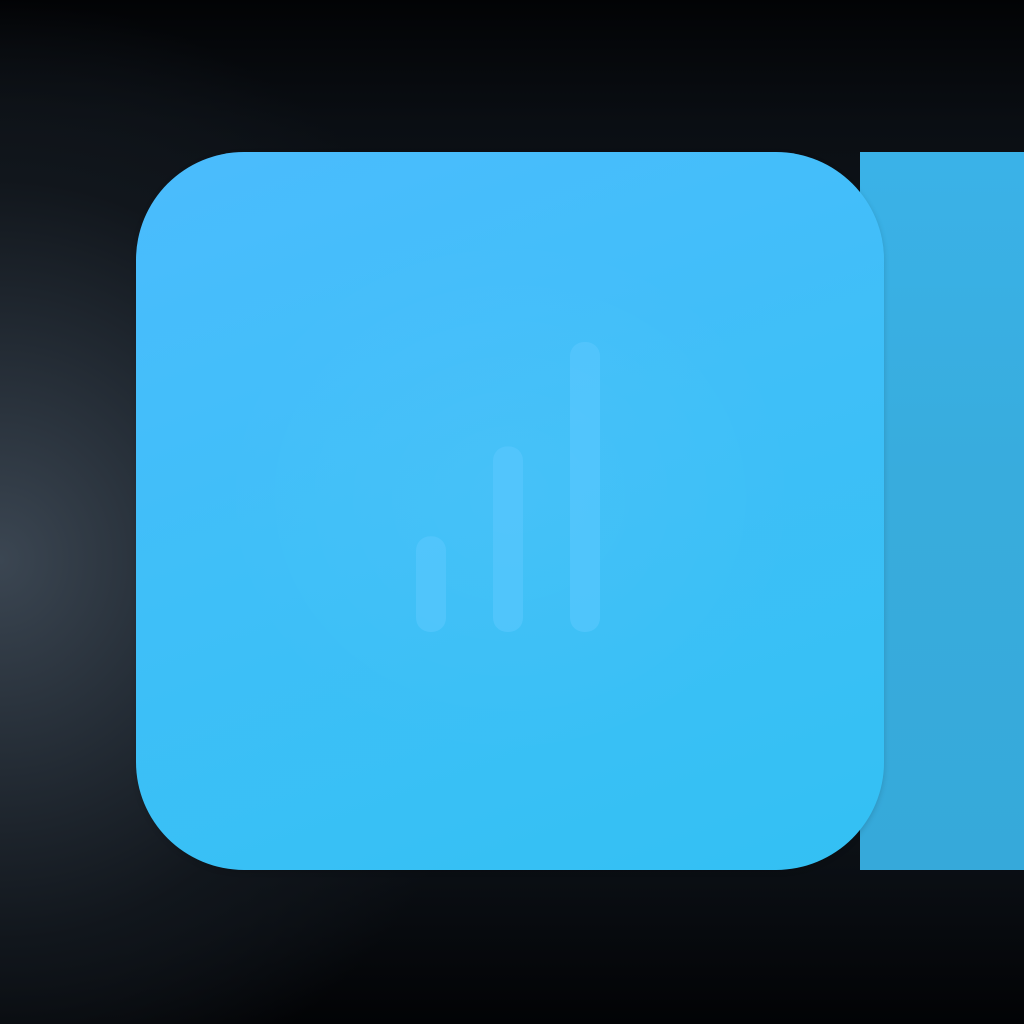  Describe the element at coordinates (942, 511) in the screenshot. I see `side-band` at that location.